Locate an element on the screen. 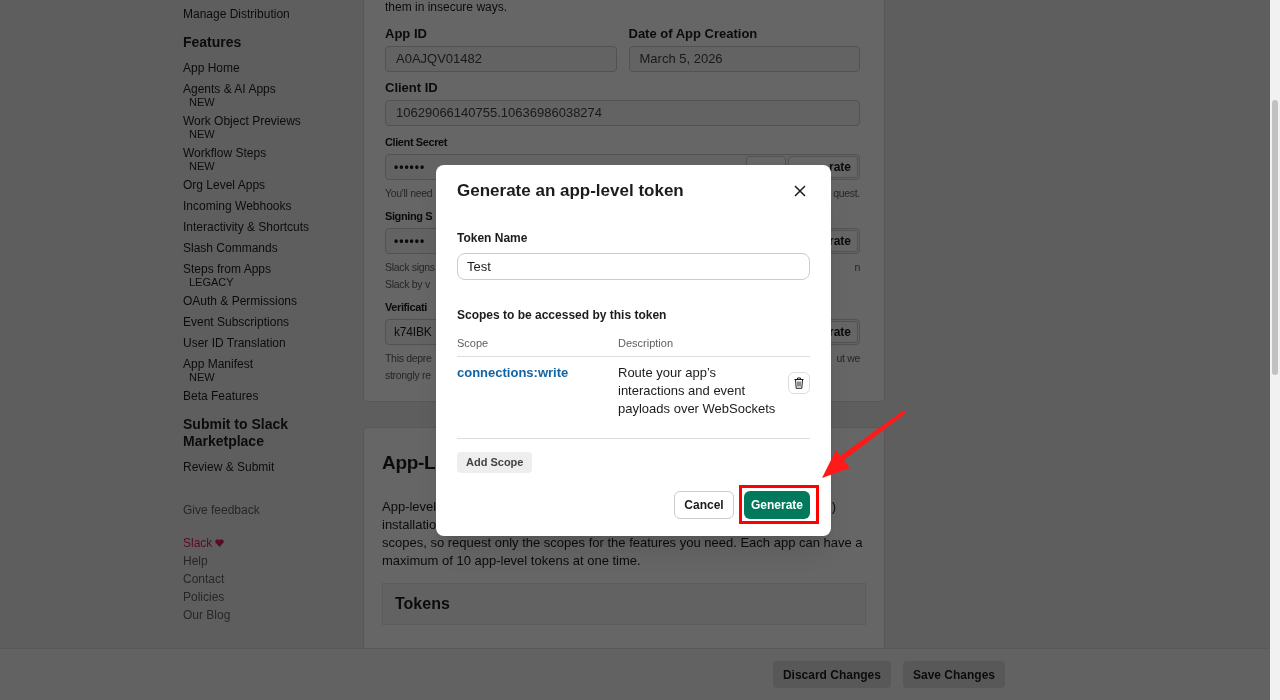 The width and height of the screenshot is (1280, 700). field-label: Signing S is located at coordinates (409, 216).